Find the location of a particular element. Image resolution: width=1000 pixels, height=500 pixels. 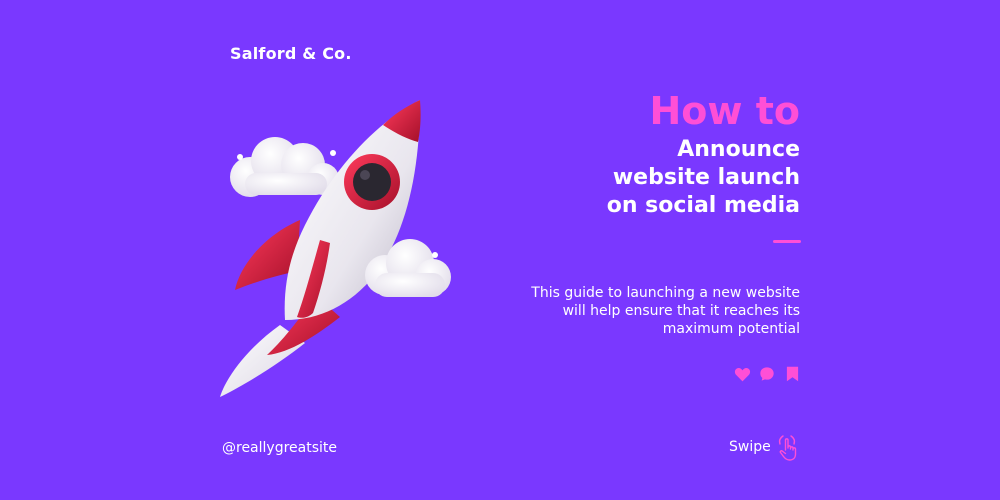

like-button is located at coordinates (742, 374).